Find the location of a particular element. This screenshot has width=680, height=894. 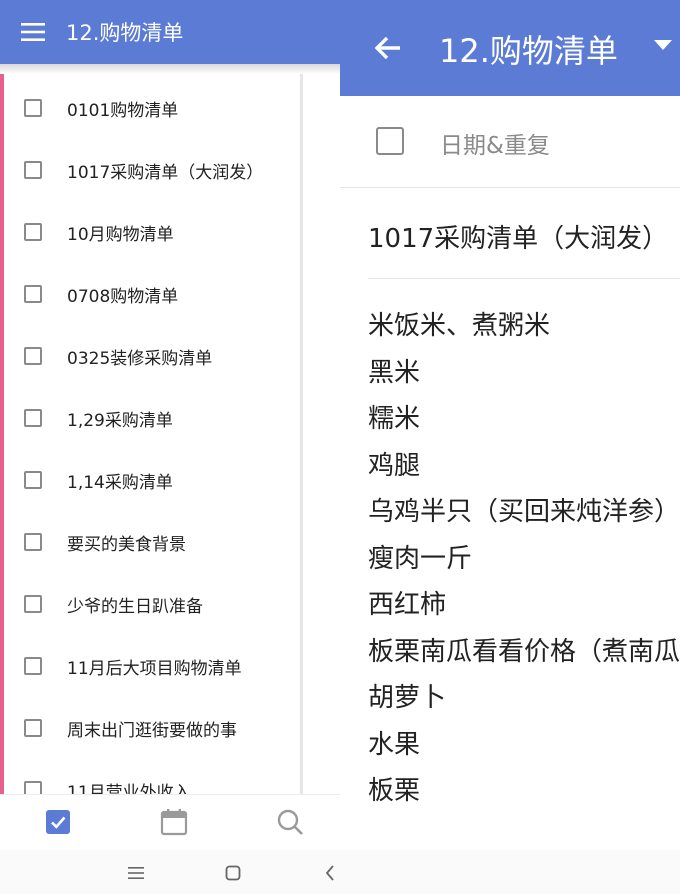

list-item-label: 11月后大项目购物清单 is located at coordinates (154, 668).